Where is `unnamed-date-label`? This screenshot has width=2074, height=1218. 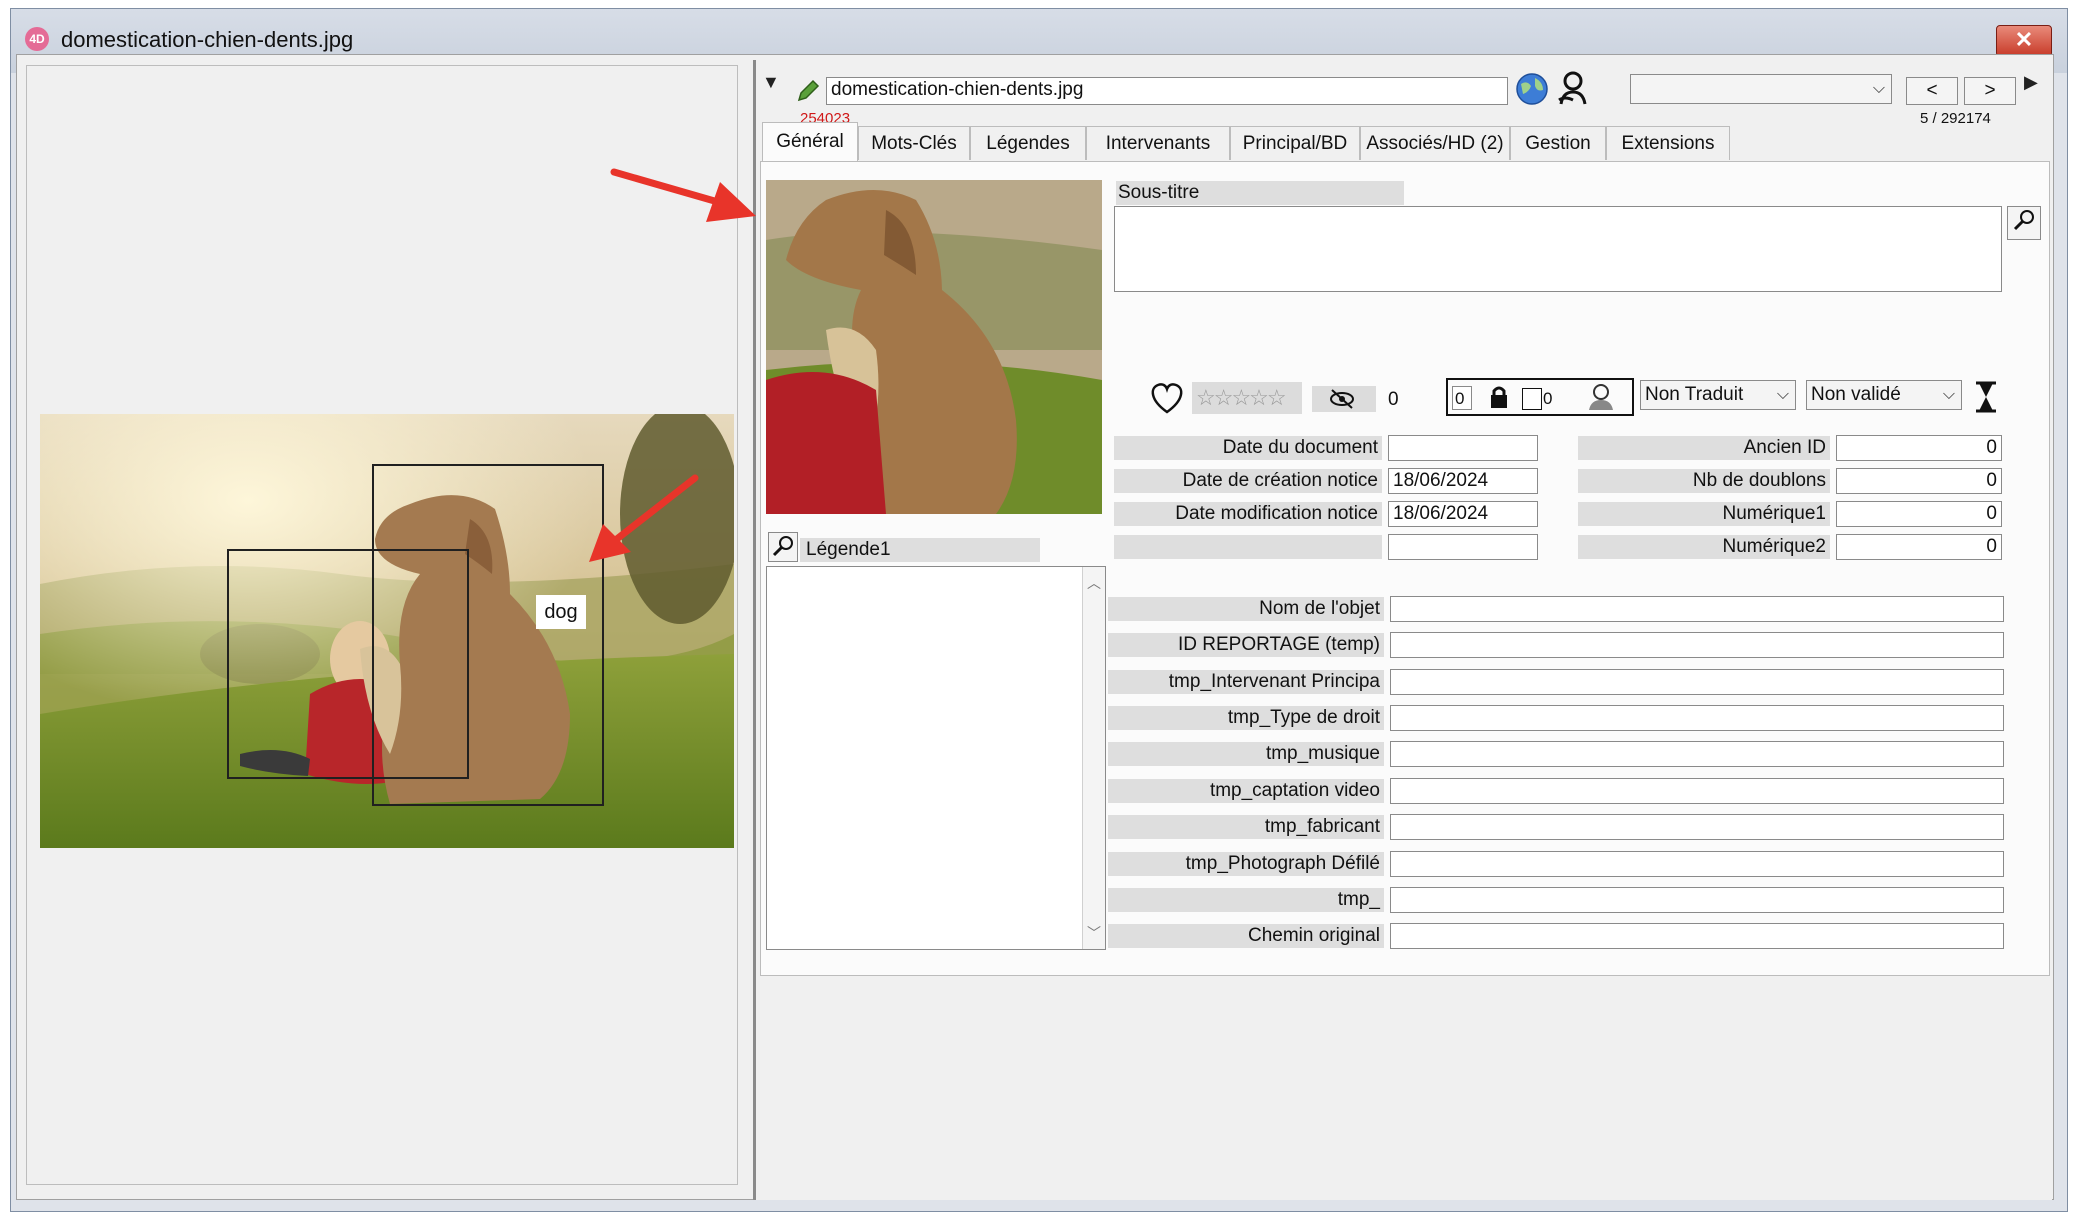 unnamed-date-label is located at coordinates (1248, 547).